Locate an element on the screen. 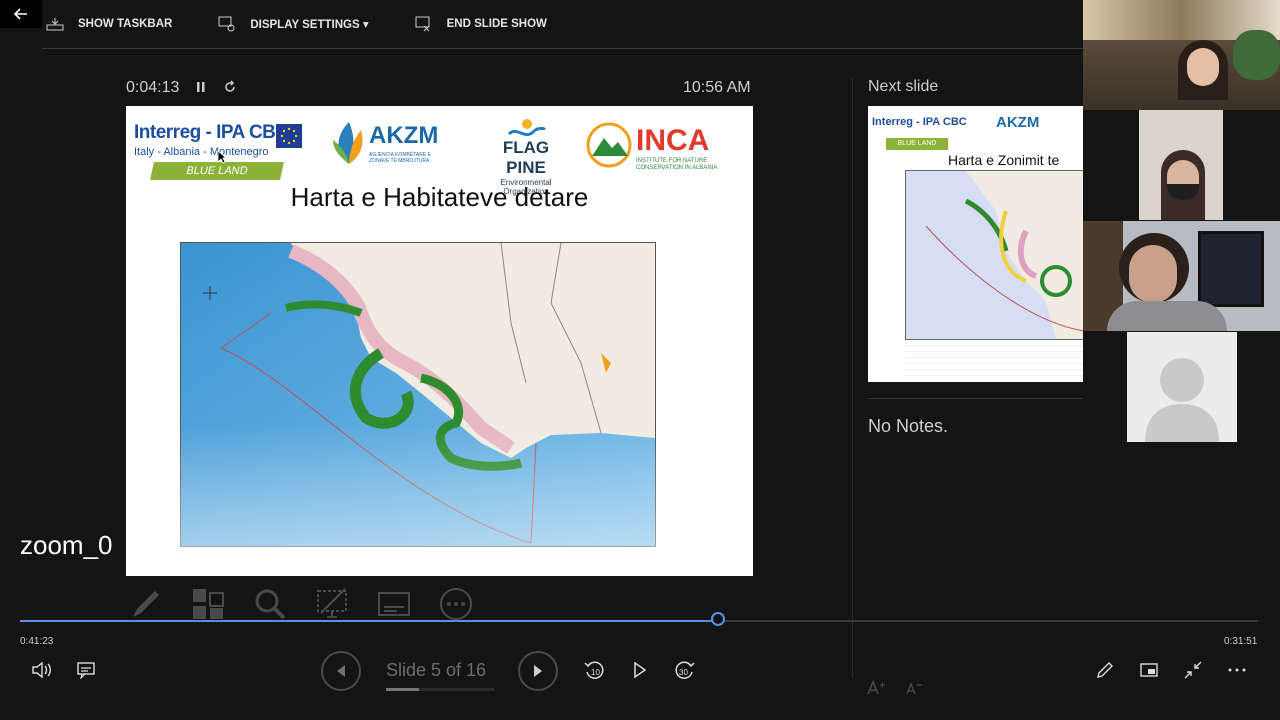  akzm-sub: AGJENCIA KOMBËTARE E ZONAVE TË MBROJTURA is located at coordinates (400, 158).